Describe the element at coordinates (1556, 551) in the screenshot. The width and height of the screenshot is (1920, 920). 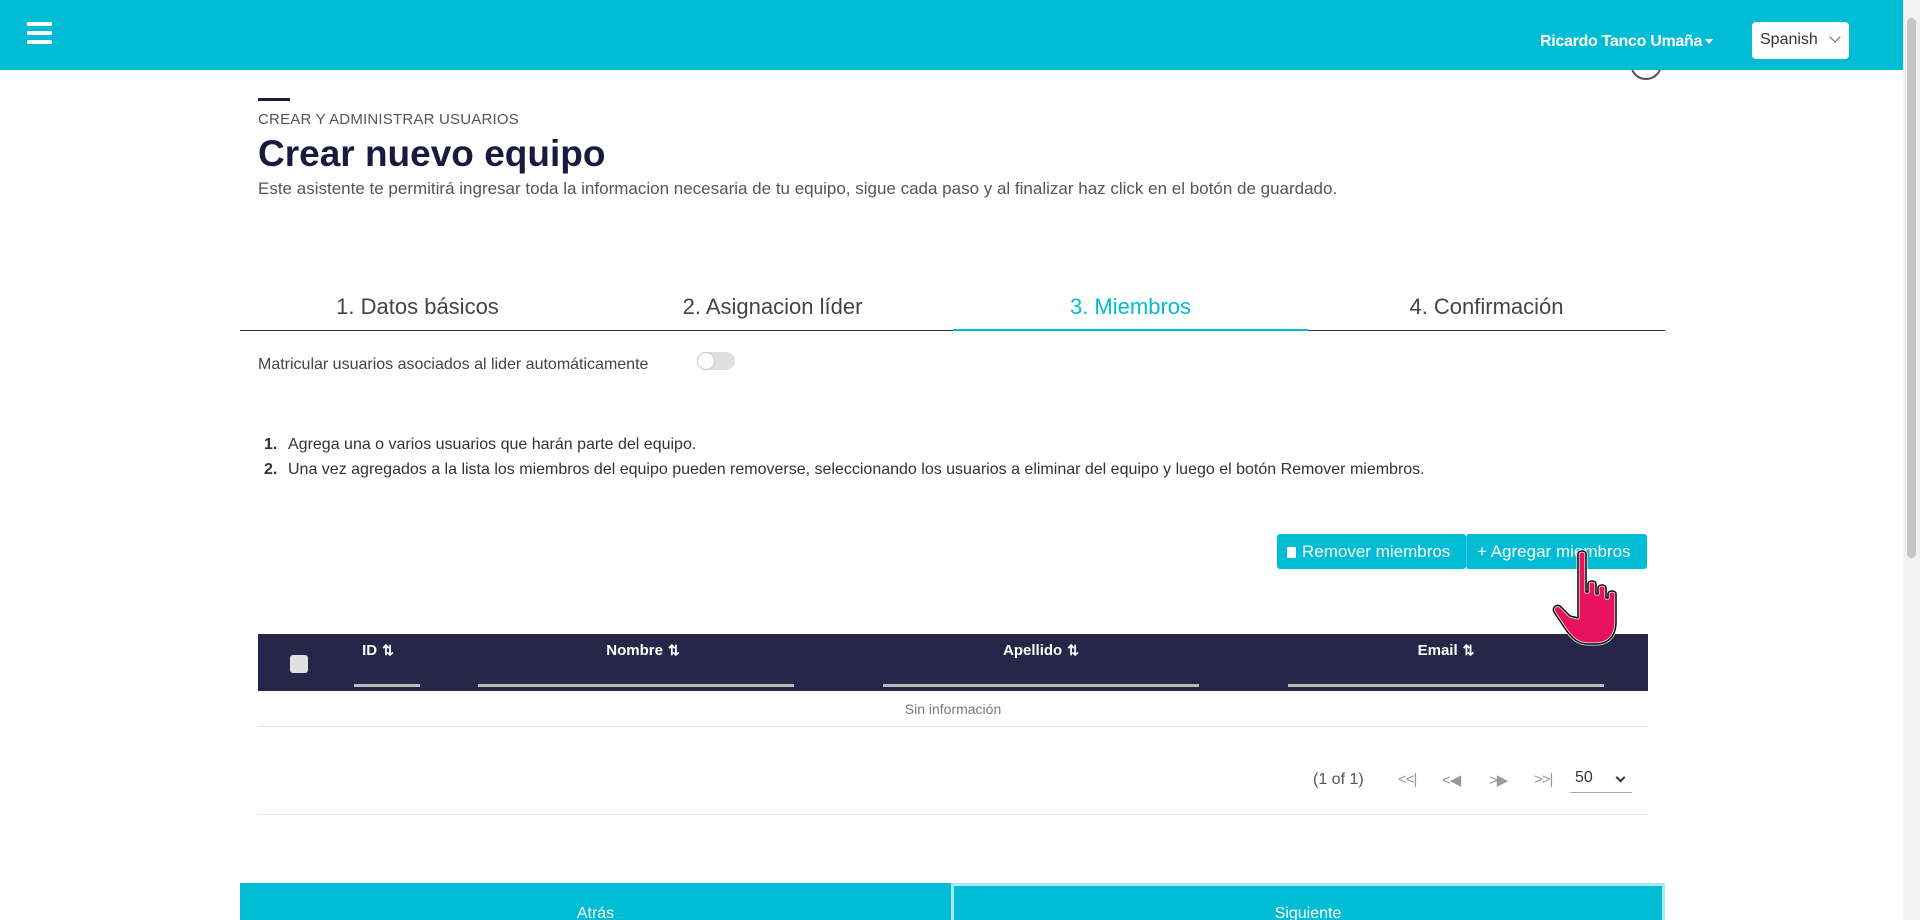
I see `add-members-button: + Agregar miembros` at that location.